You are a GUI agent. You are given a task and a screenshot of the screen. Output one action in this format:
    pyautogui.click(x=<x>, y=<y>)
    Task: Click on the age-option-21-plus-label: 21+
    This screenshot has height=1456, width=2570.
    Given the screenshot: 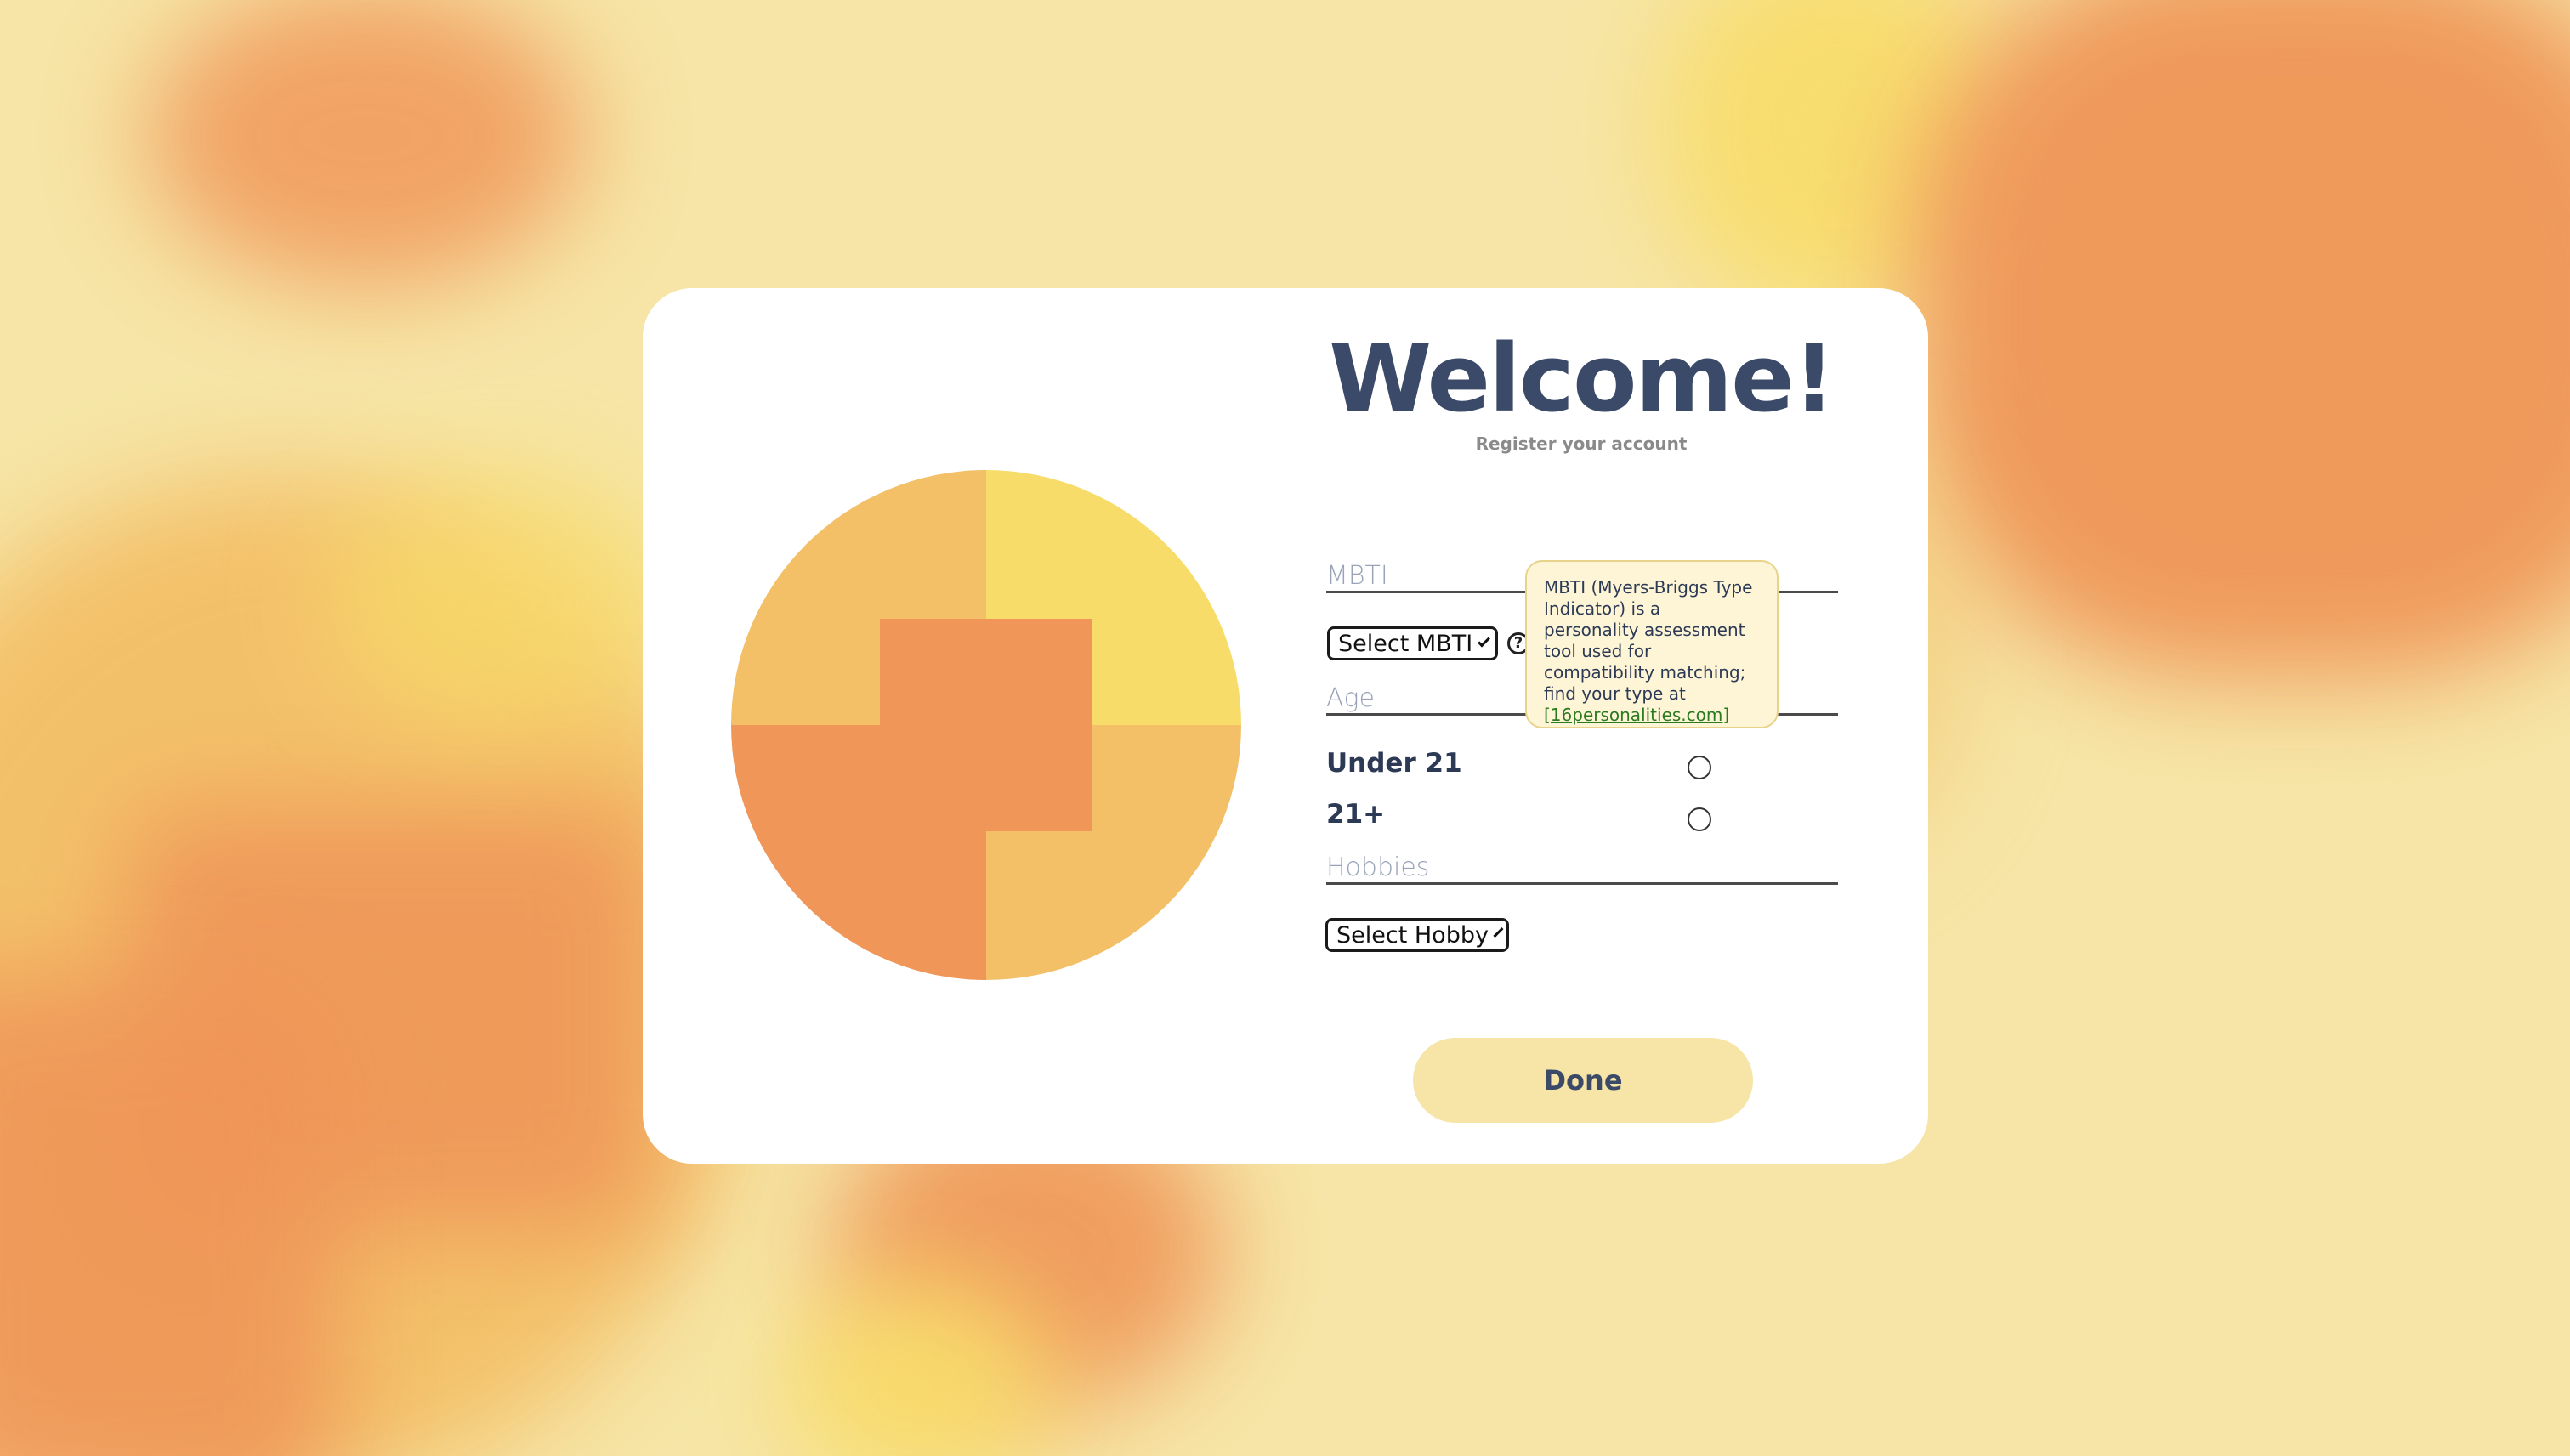 What is the action you would take?
    pyautogui.click(x=1356, y=815)
    